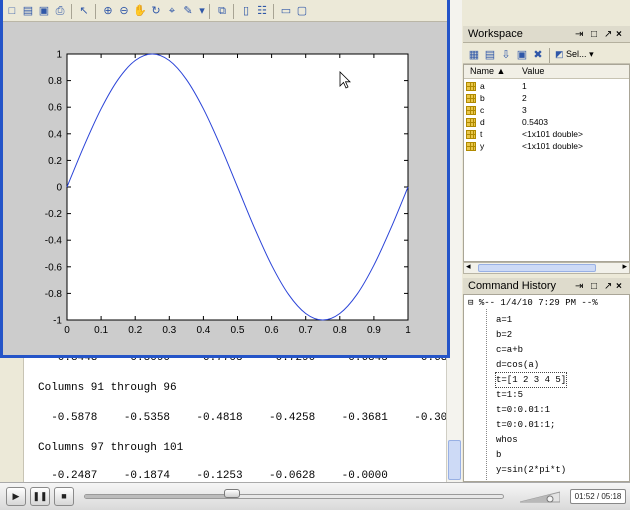  What do you see at coordinates (54, 267) in the screenshot?
I see `y-tick-label: -0.6` at bounding box center [54, 267].